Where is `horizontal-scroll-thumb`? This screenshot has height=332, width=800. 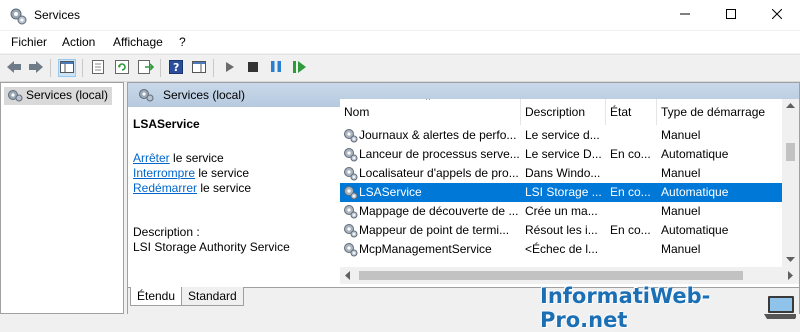 horizontal-scroll-thumb is located at coordinates (551, 275).